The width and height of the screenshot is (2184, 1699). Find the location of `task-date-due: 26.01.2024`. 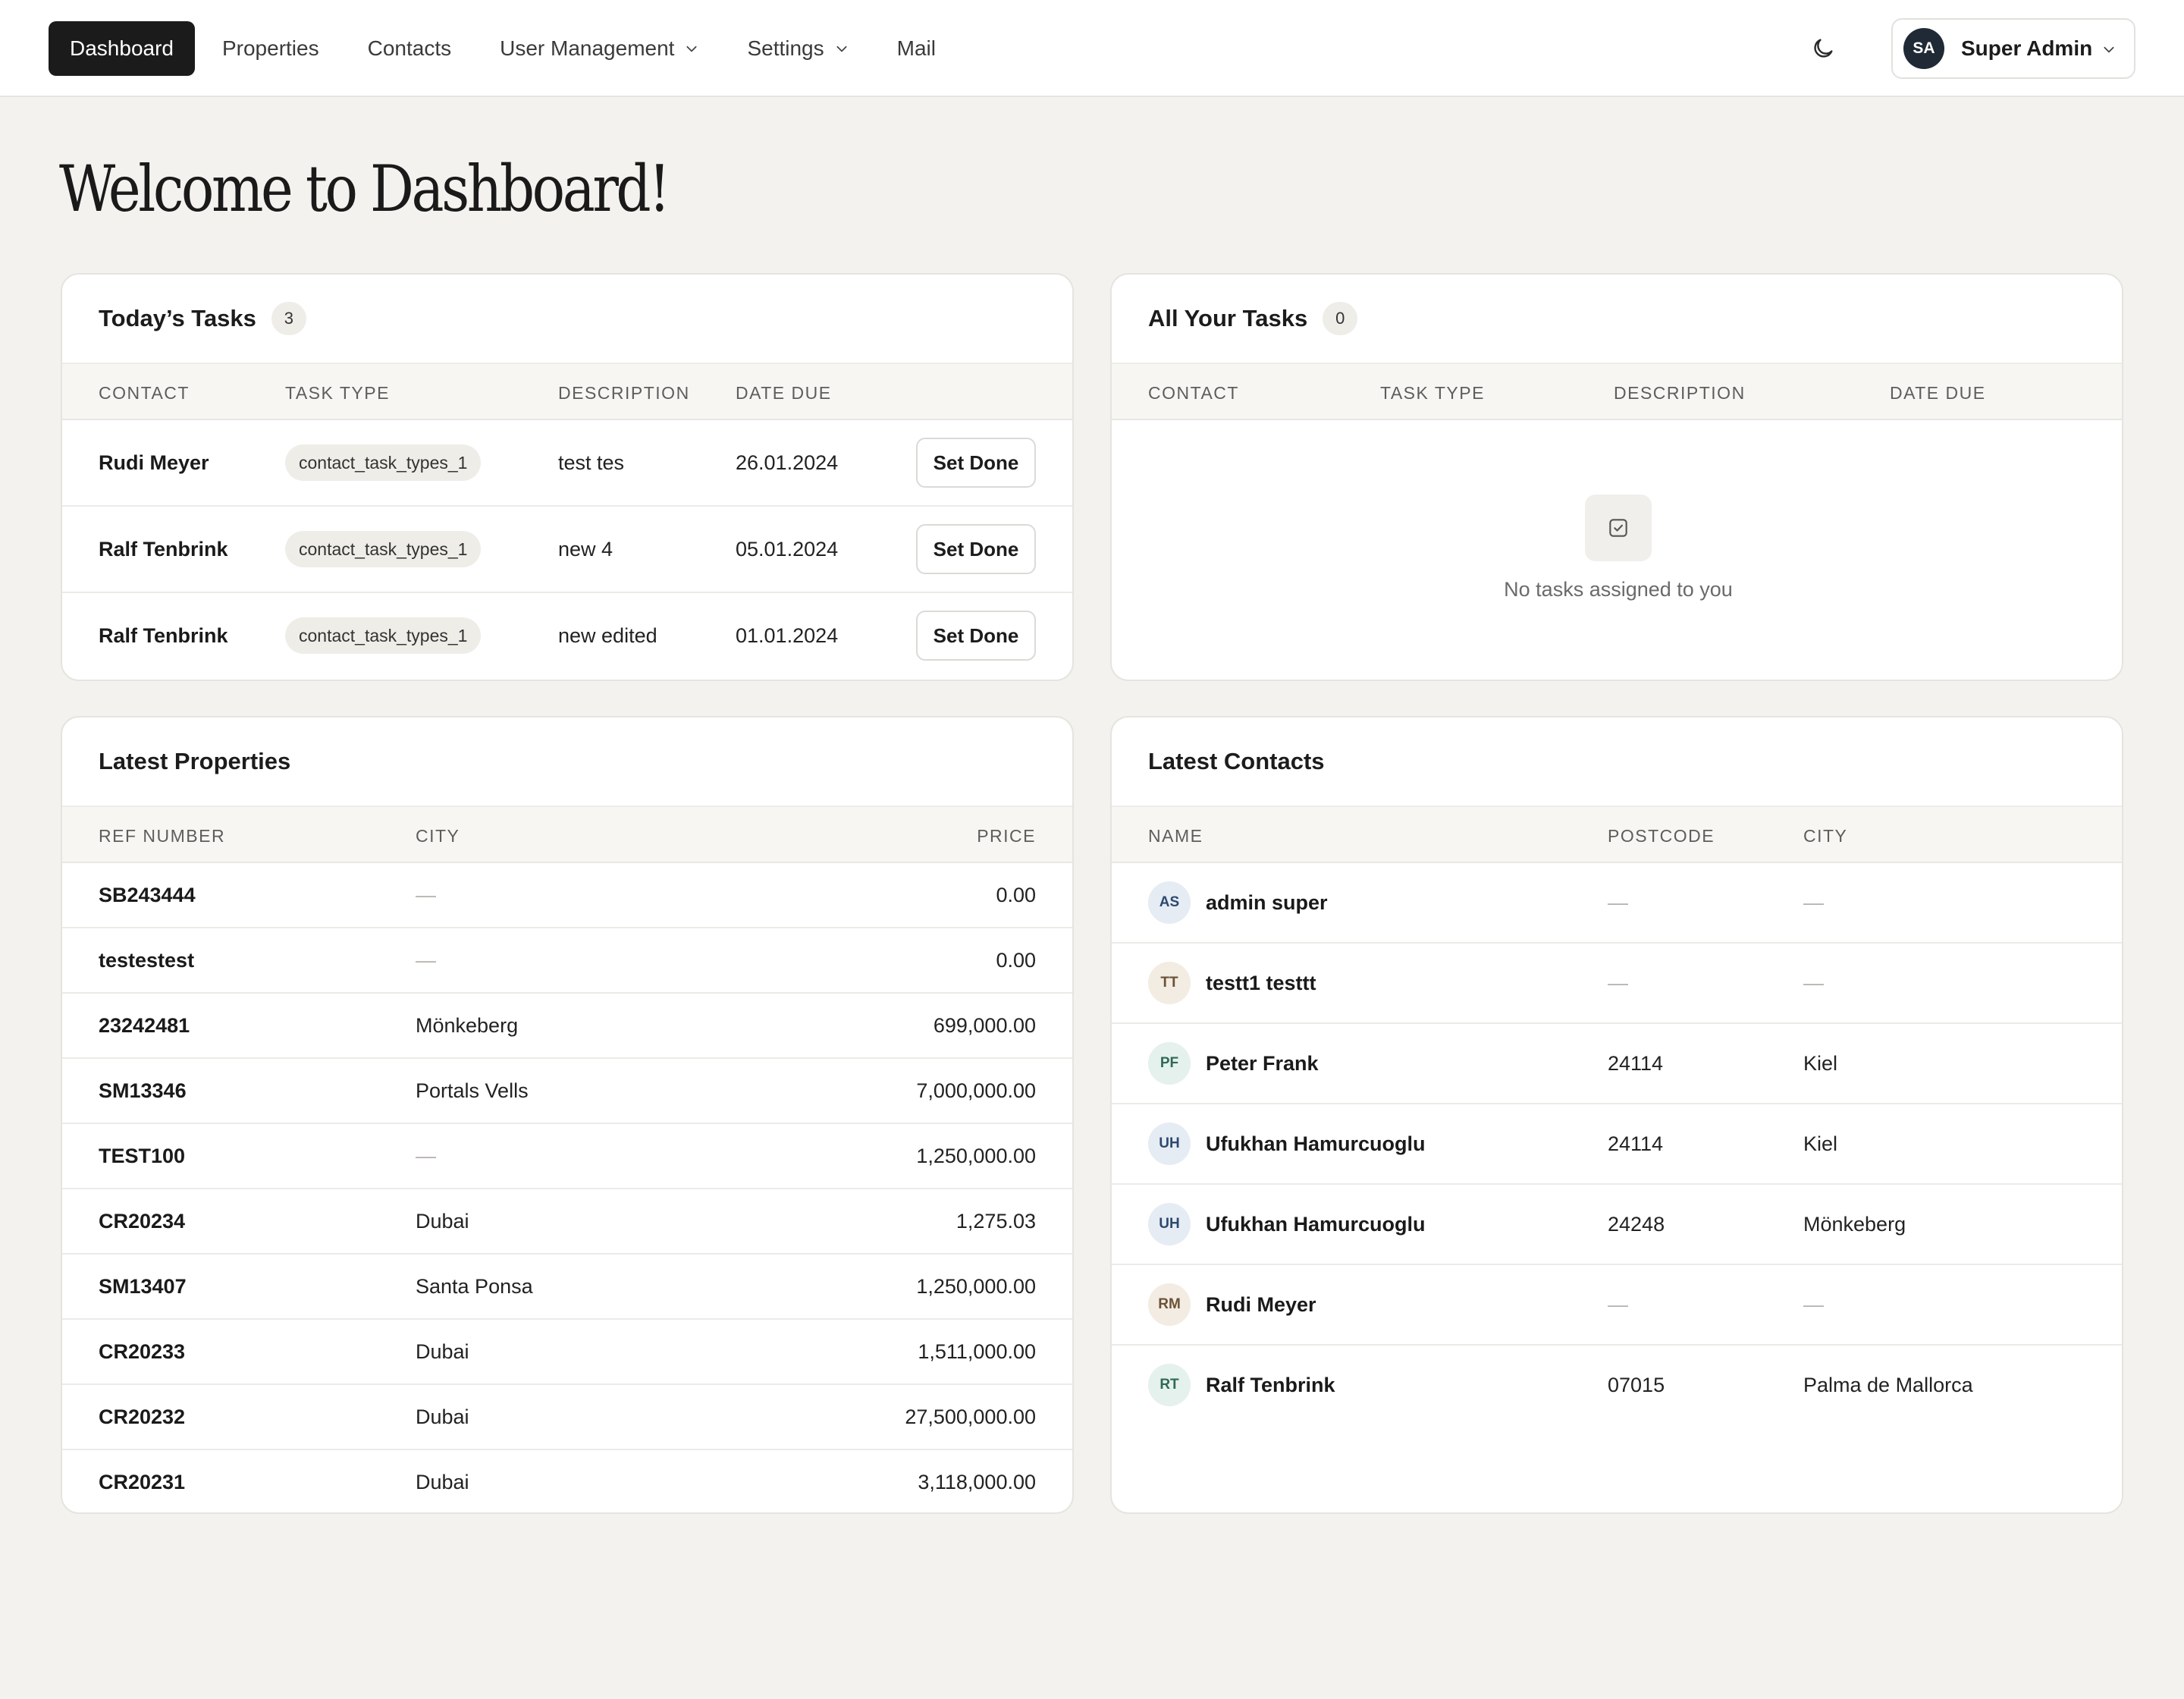

task-date-due: 26.01.2024 is located at coordinates (787, 462).